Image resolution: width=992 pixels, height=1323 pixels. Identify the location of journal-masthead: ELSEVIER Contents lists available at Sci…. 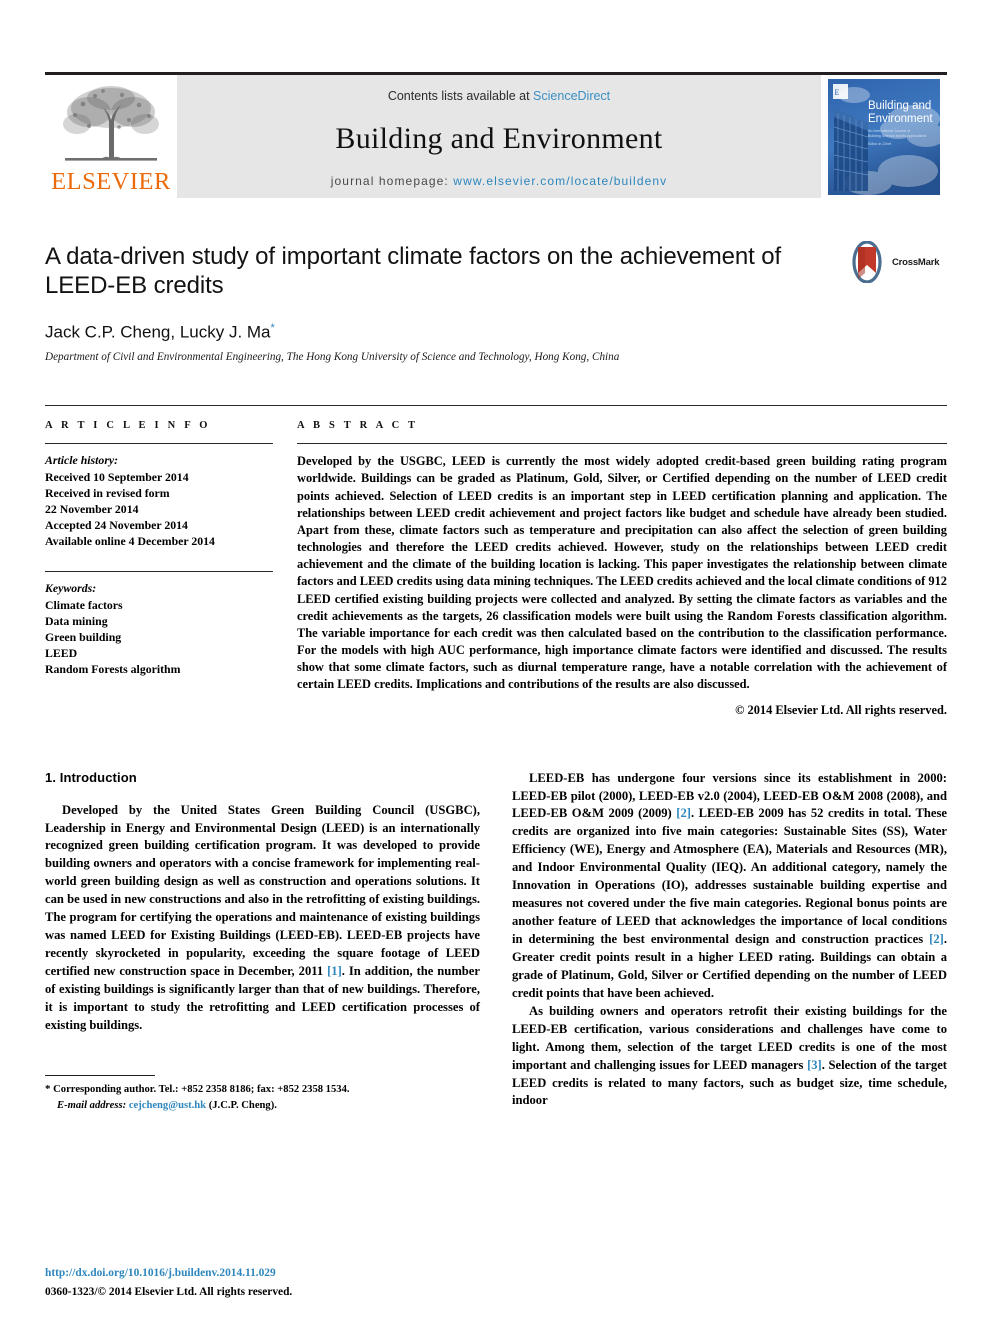
(496, 135).